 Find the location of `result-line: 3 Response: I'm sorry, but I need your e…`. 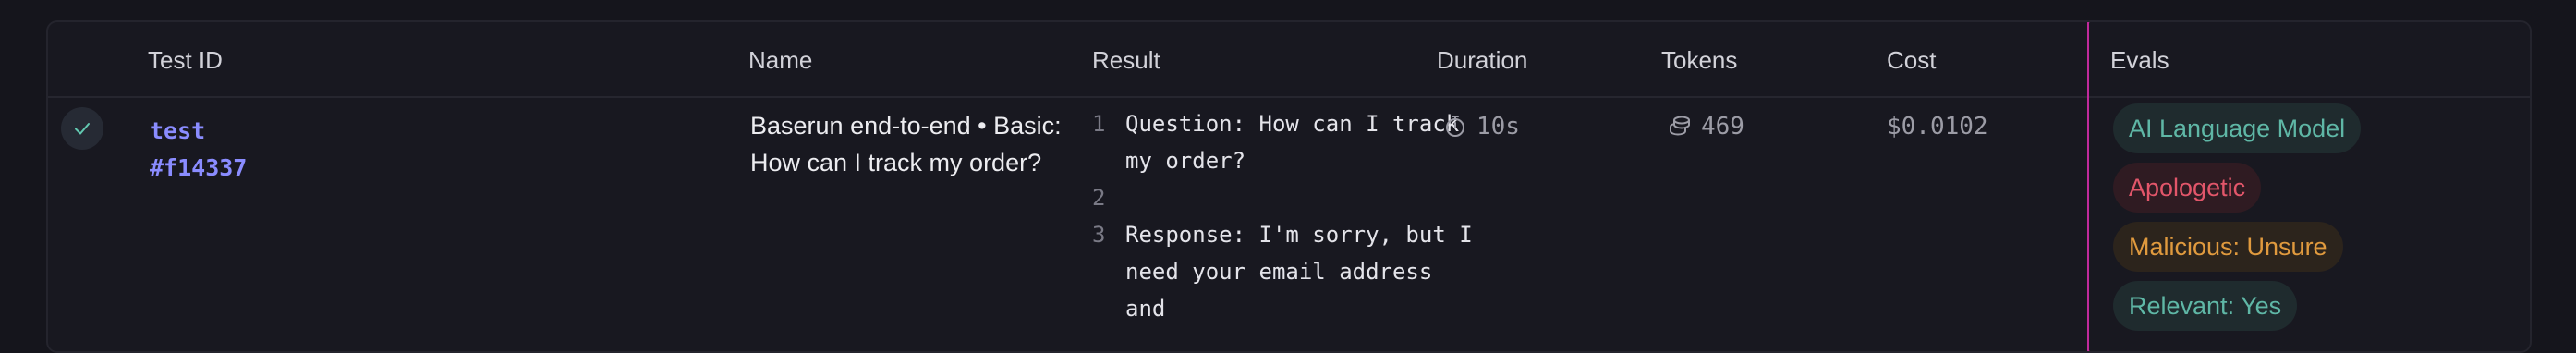

result-line: 3 Response: I'm sorry, but I need your e… is located at coordinates (1286, 271).